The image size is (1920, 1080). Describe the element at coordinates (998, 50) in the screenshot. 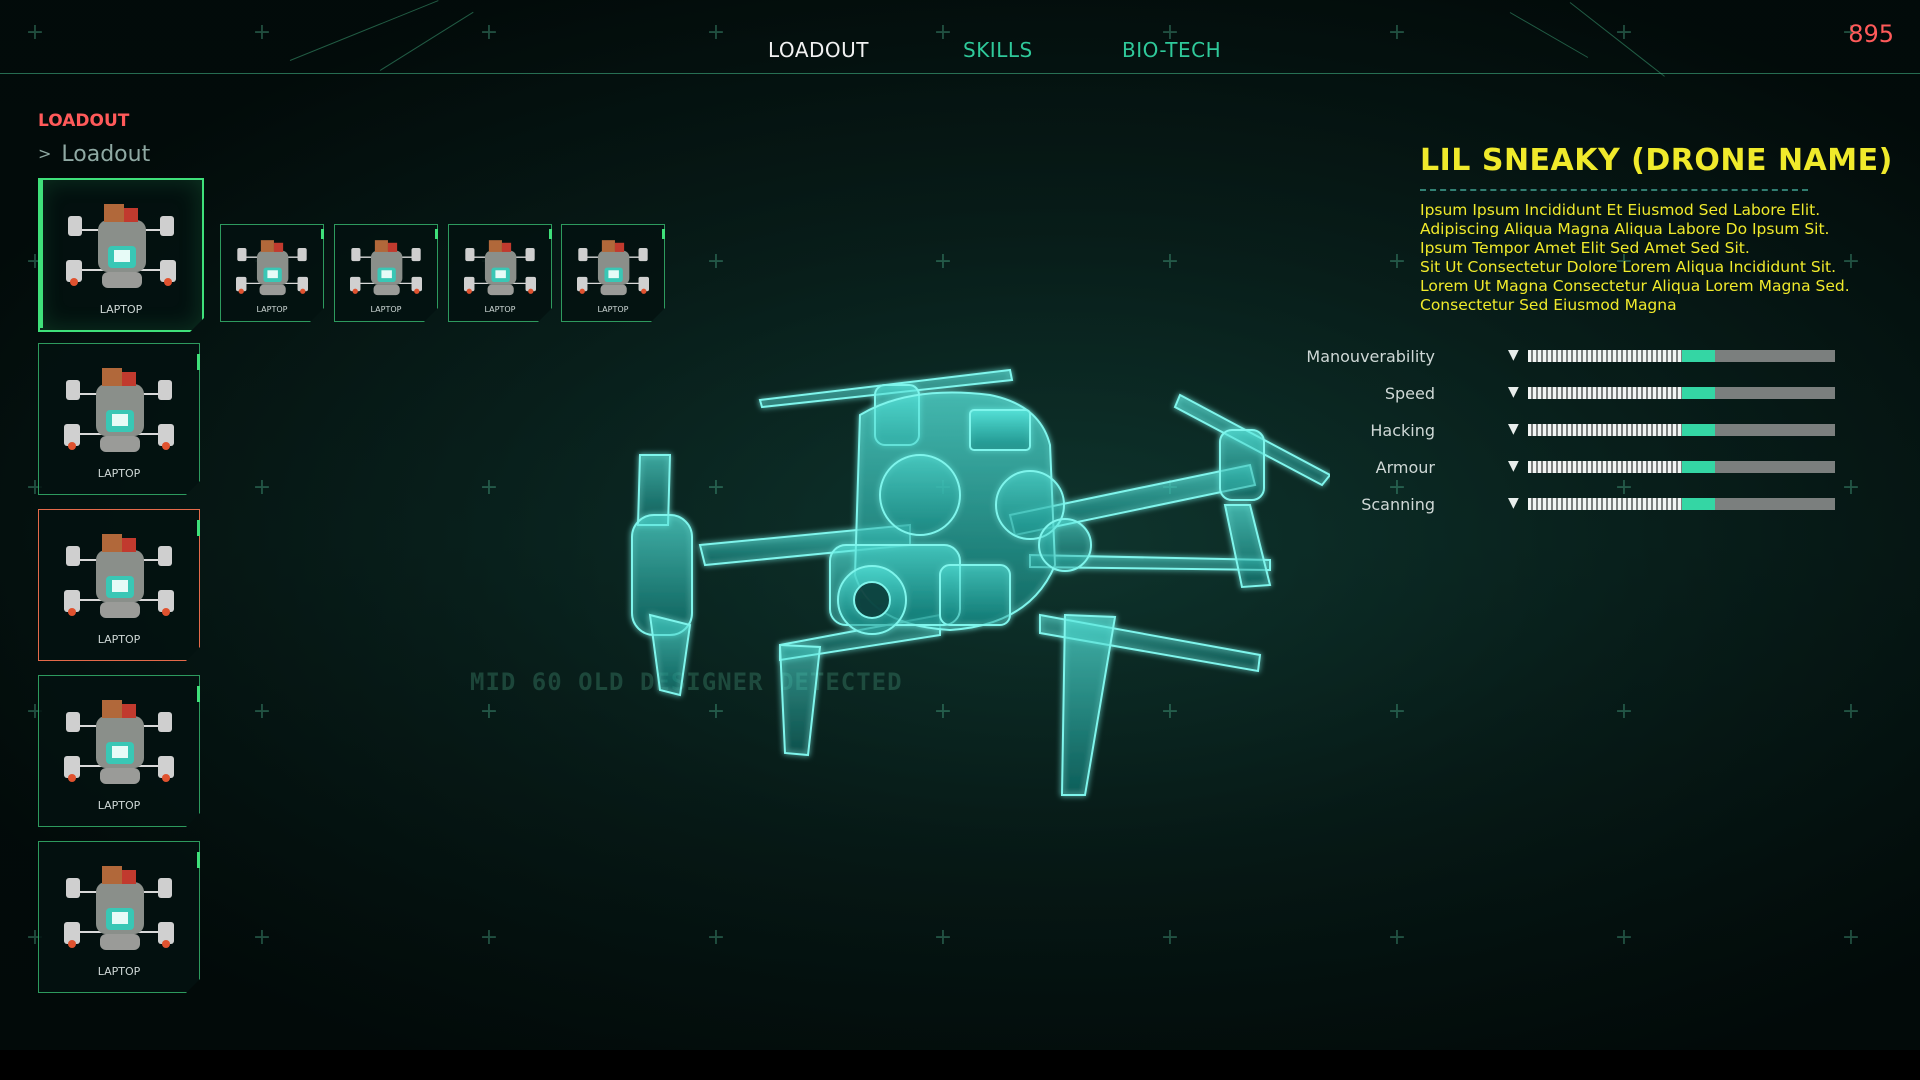

I see `tab-skills: SKILLS` at that location.